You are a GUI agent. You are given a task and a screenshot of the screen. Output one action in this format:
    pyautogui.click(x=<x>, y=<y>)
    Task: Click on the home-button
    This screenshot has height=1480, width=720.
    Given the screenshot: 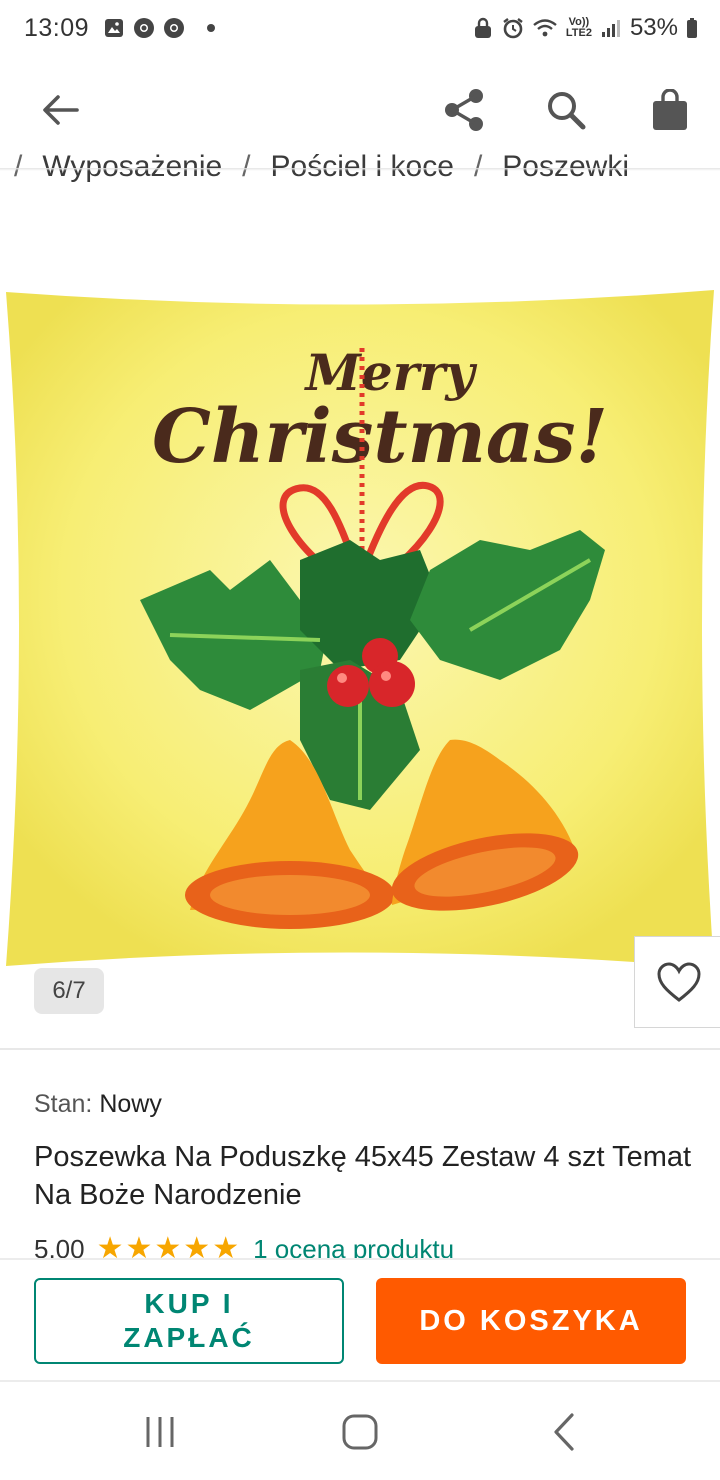 What is the action you would take?
    pyautogui.click(x=360, y=1432)
    